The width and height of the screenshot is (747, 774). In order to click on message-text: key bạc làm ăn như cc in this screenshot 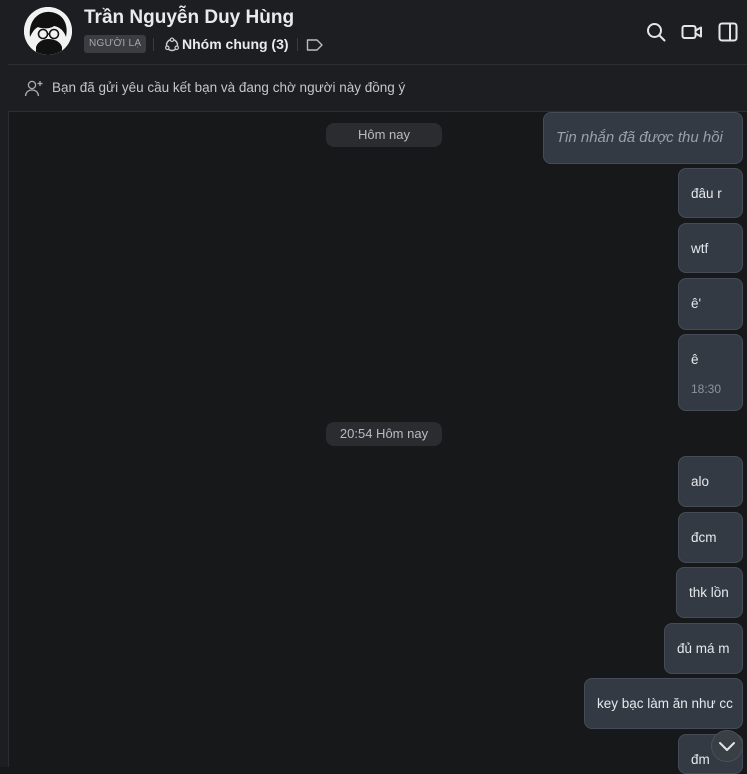, I will do `click(665, 703)`.